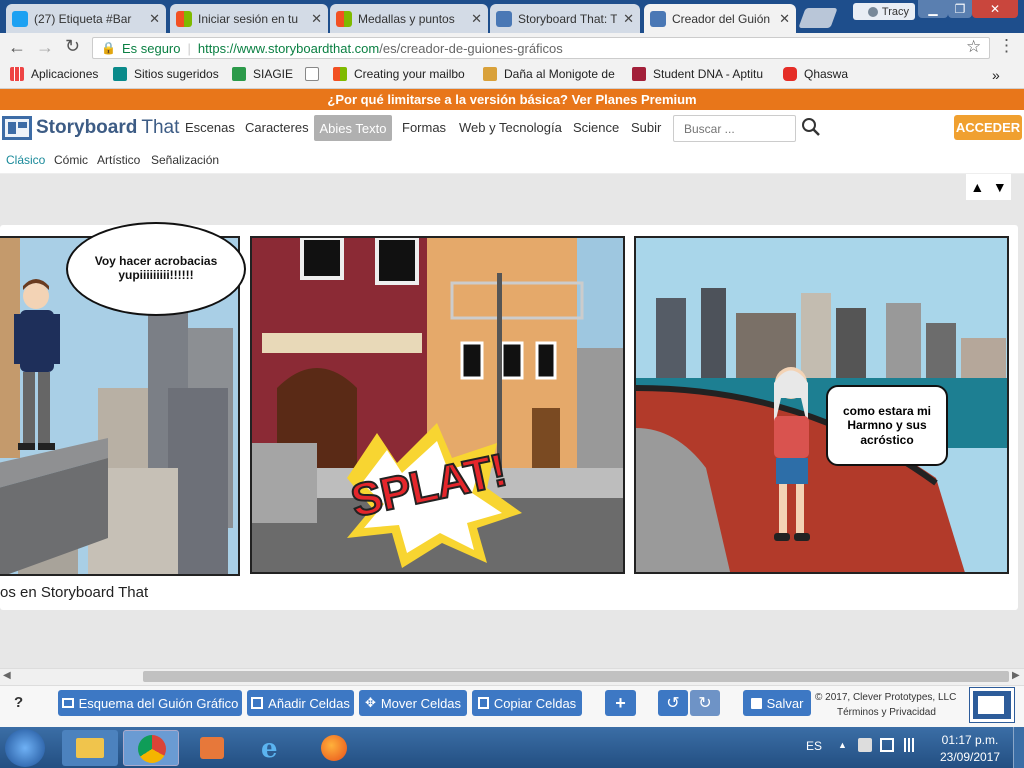 The width and height of the screenshot is (1024, 768). Describe the element at coordinates (865, 745) in the screenshot. I see `action-center-icon` at that location.